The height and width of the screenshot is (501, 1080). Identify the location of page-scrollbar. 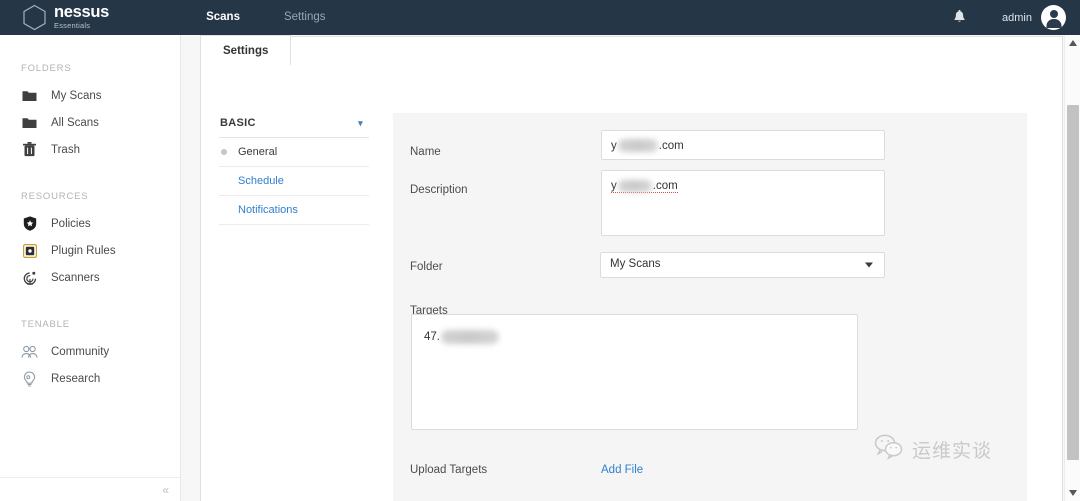
(1072, 268).